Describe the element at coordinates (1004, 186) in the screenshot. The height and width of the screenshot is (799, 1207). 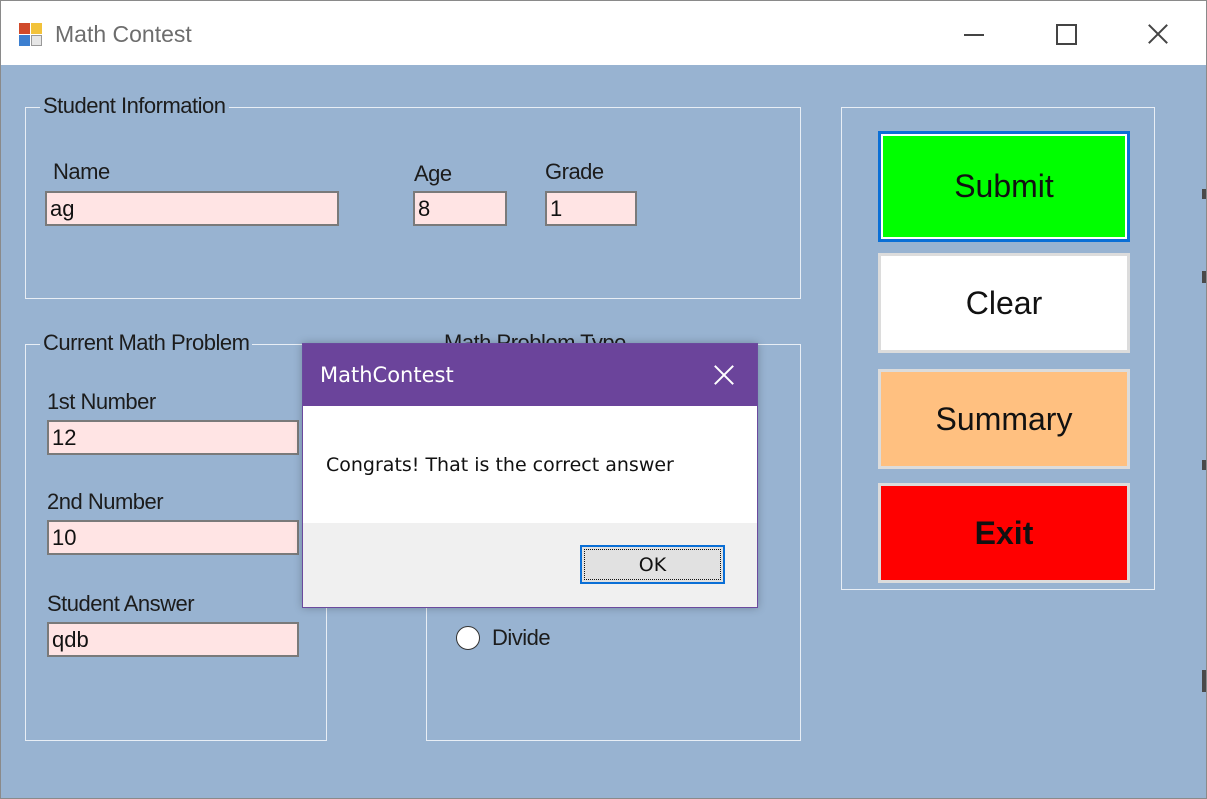
I see `submit-button: Submit` at that location.